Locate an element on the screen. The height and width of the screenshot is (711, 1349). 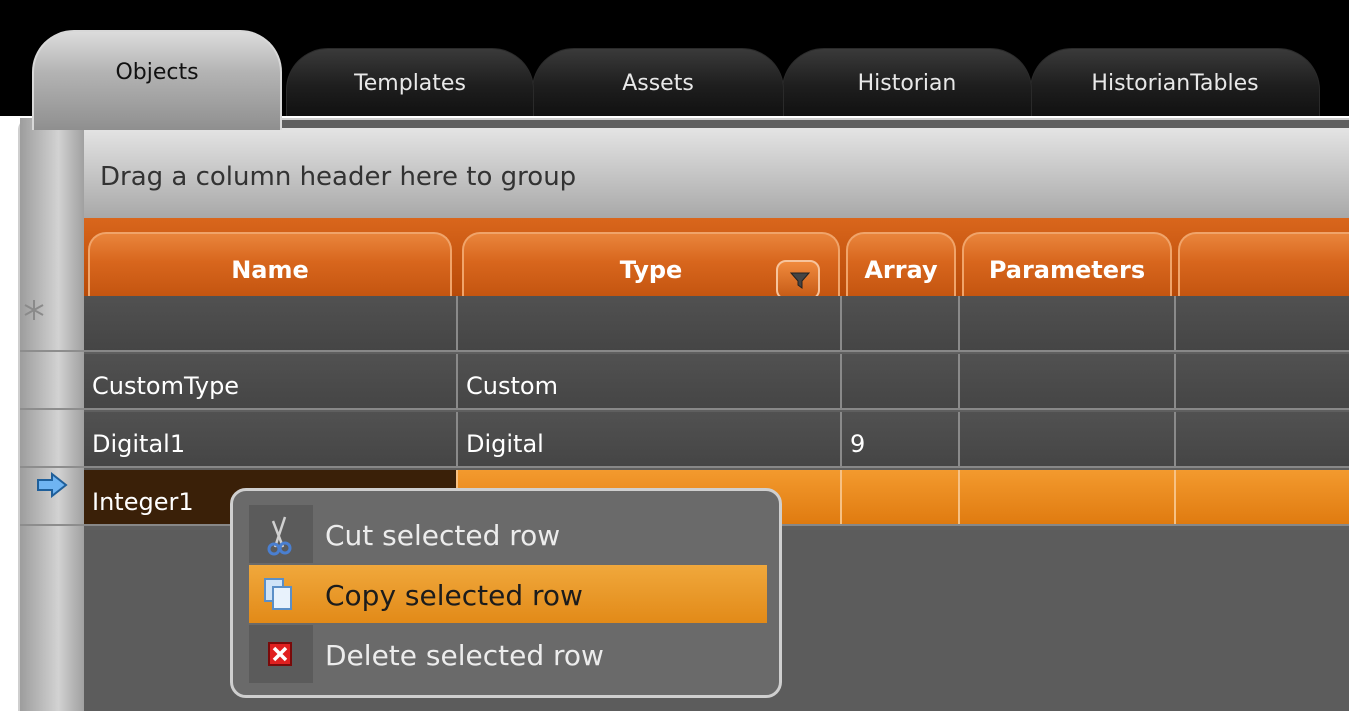
menu-item-copy: Copy selected row is located at coordinates (508, 594).